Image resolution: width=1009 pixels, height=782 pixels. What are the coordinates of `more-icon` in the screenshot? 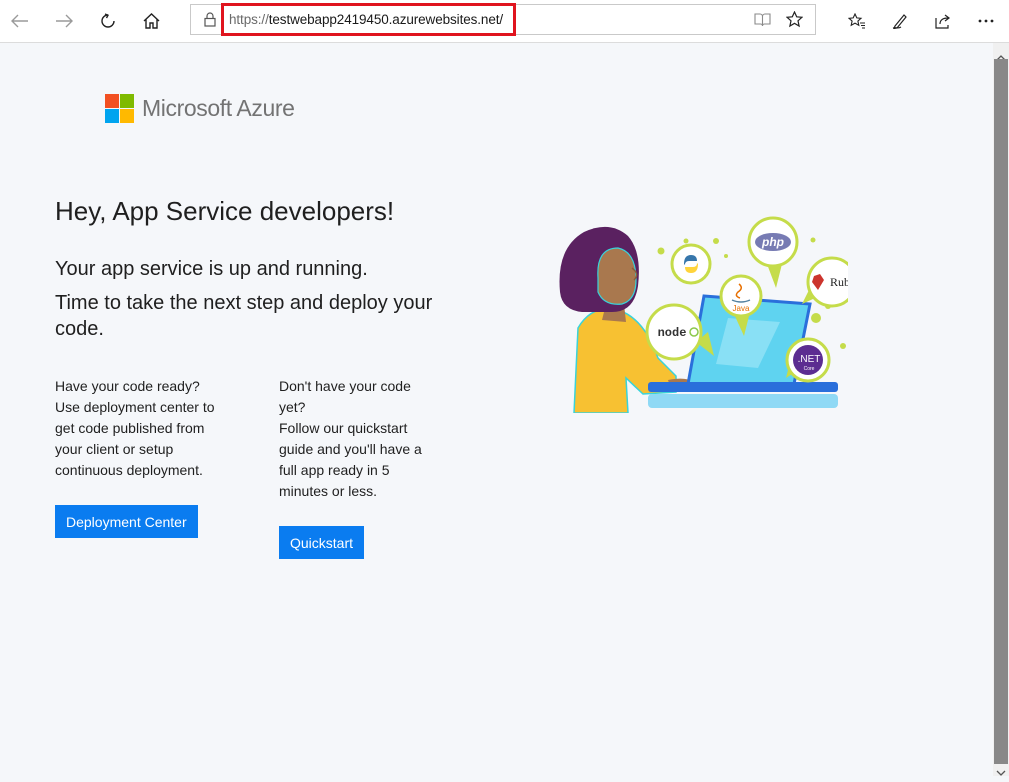 It's located at (986, 21).